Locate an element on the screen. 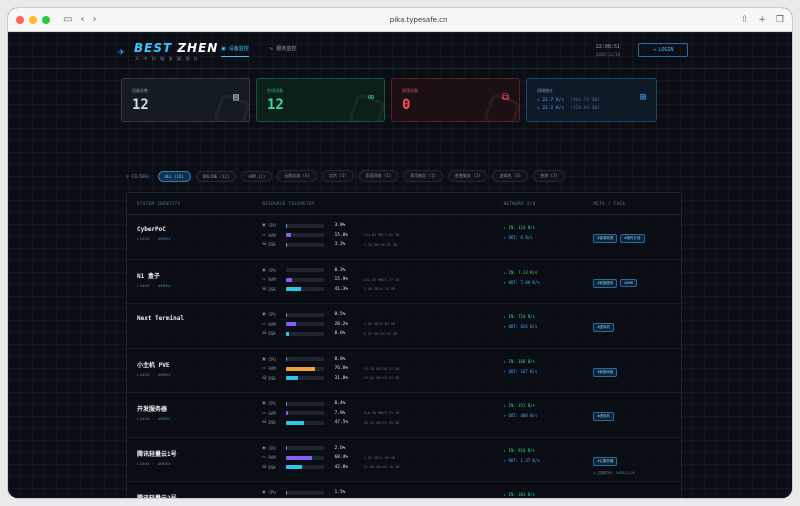  resource-line-ram: ▭RAM50.8%979.22 MB/1.92 GB is located at coordinates (383, 498).